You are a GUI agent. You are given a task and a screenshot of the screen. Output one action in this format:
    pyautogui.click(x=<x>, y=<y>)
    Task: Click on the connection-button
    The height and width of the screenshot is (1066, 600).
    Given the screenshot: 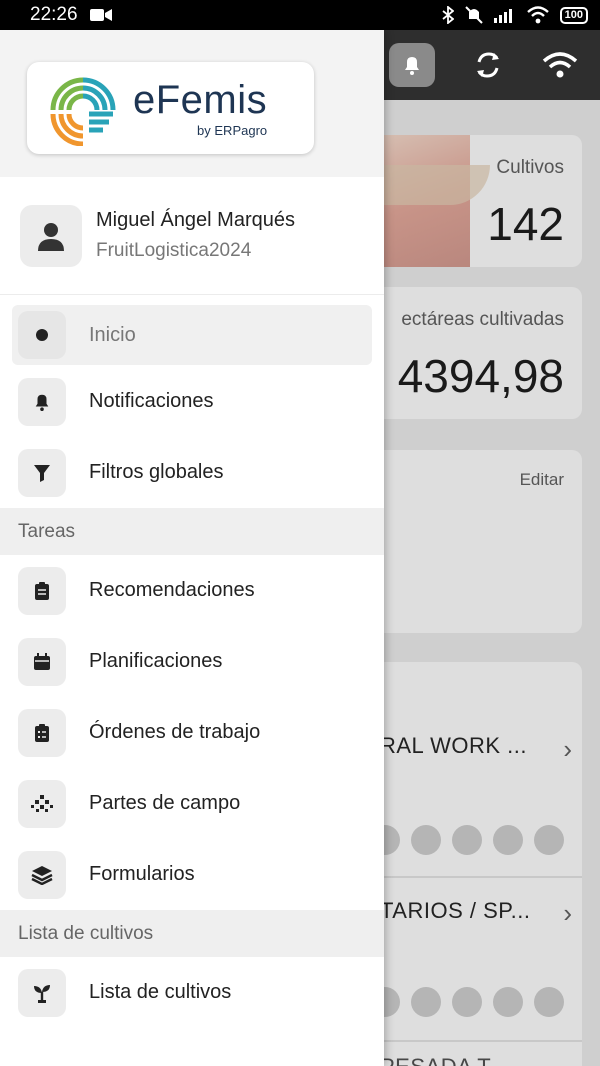 What is the action you would take?
    pyautogui.click(x=560, y=65)
    